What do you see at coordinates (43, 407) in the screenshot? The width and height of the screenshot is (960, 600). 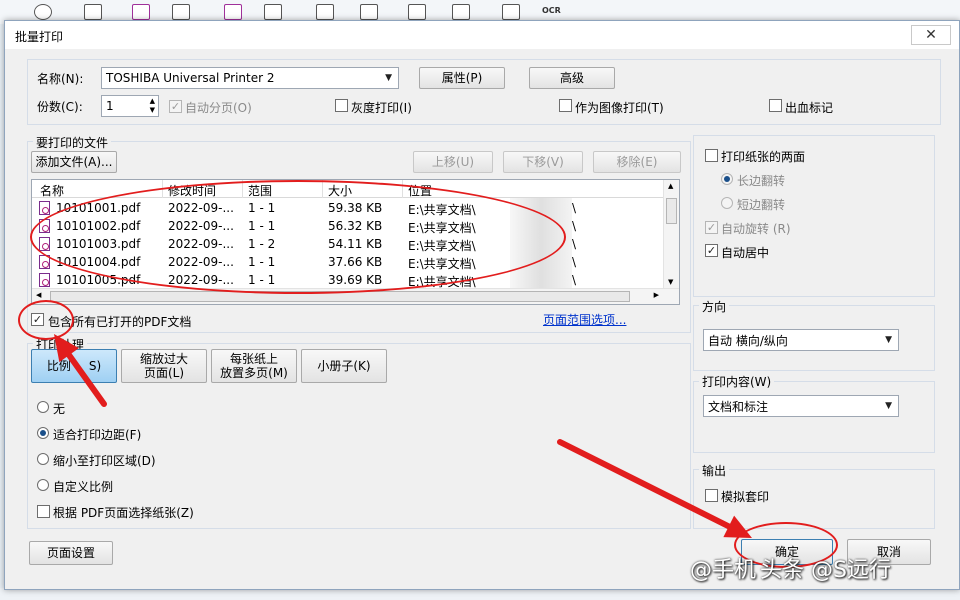 I see `option-none-radio` at bounding box center [43, 407].